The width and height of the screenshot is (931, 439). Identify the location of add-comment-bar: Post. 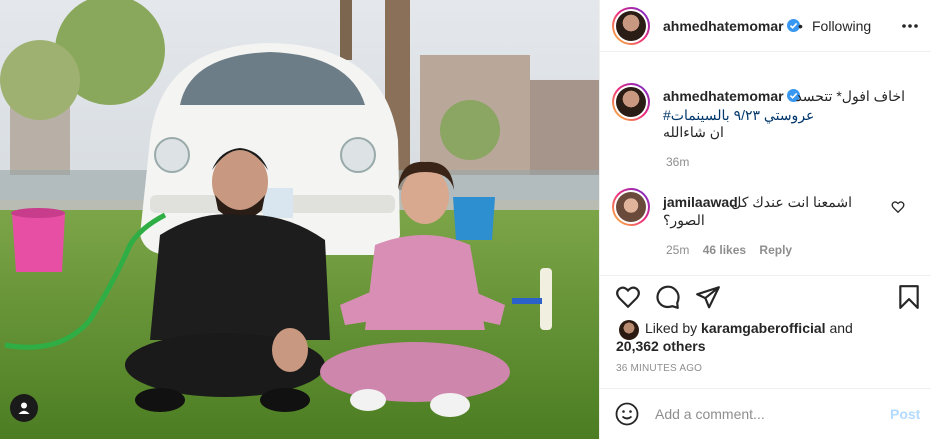
(765, 413).